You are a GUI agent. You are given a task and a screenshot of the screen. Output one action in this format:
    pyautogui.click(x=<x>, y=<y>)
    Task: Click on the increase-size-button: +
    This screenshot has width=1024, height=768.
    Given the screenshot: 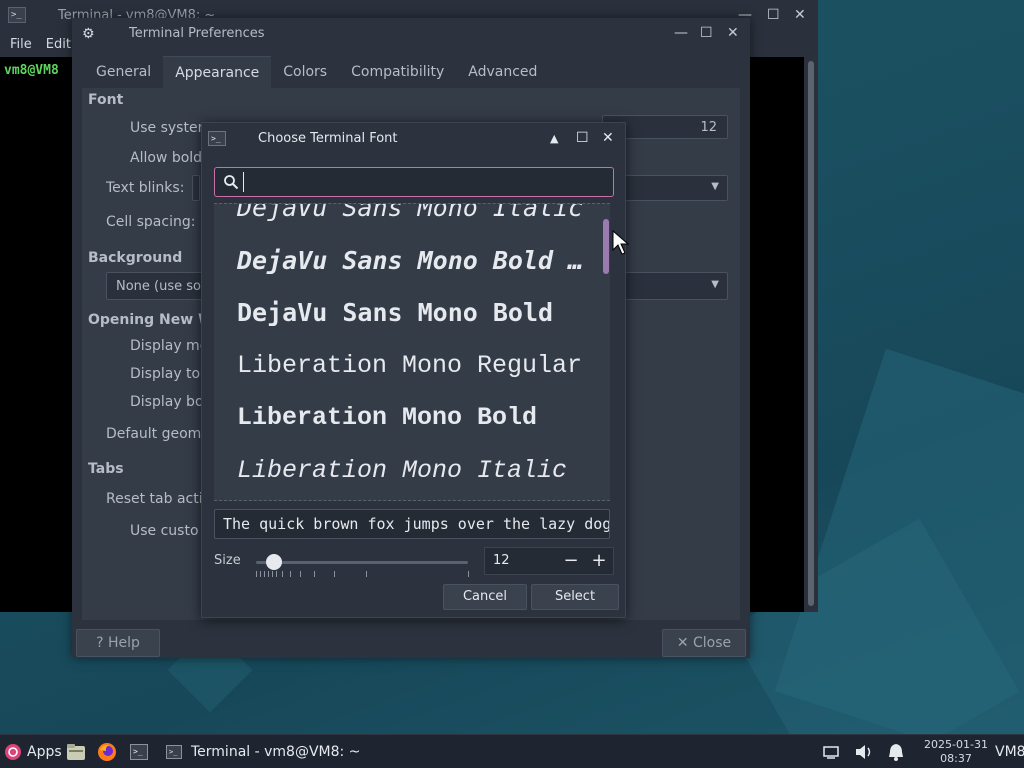 What is the action you would take?
    pyautogui.click(x=599, y=561)
    